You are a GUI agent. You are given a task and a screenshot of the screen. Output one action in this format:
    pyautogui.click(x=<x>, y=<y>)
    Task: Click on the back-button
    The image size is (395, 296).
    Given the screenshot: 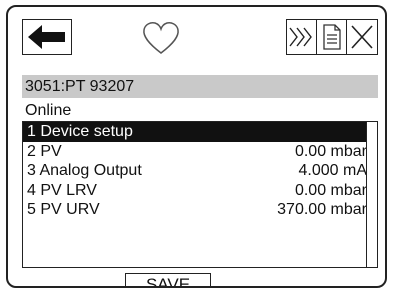 What is the action you would take?
    pyautogui.click(x=47, y=37)
    